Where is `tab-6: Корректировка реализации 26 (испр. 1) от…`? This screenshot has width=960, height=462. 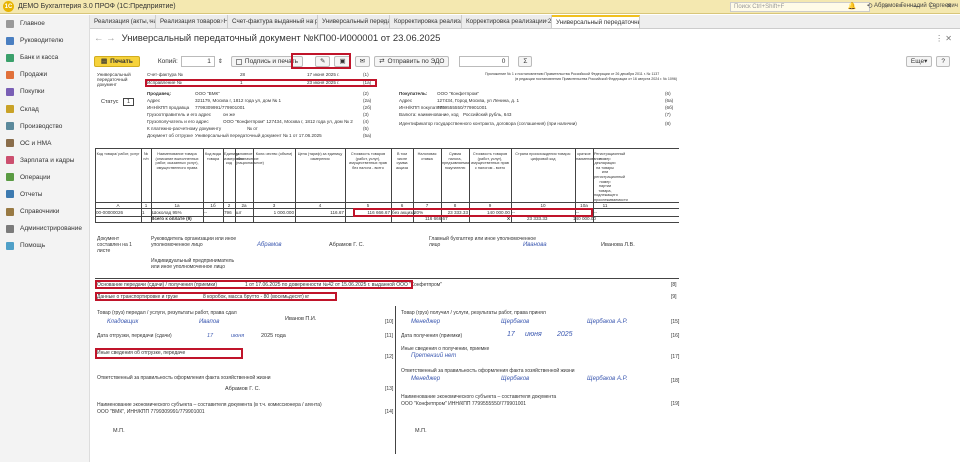
tab-6: Корректировка реализации 26 (испр. 1) от… is located at coordinates (507, 21).